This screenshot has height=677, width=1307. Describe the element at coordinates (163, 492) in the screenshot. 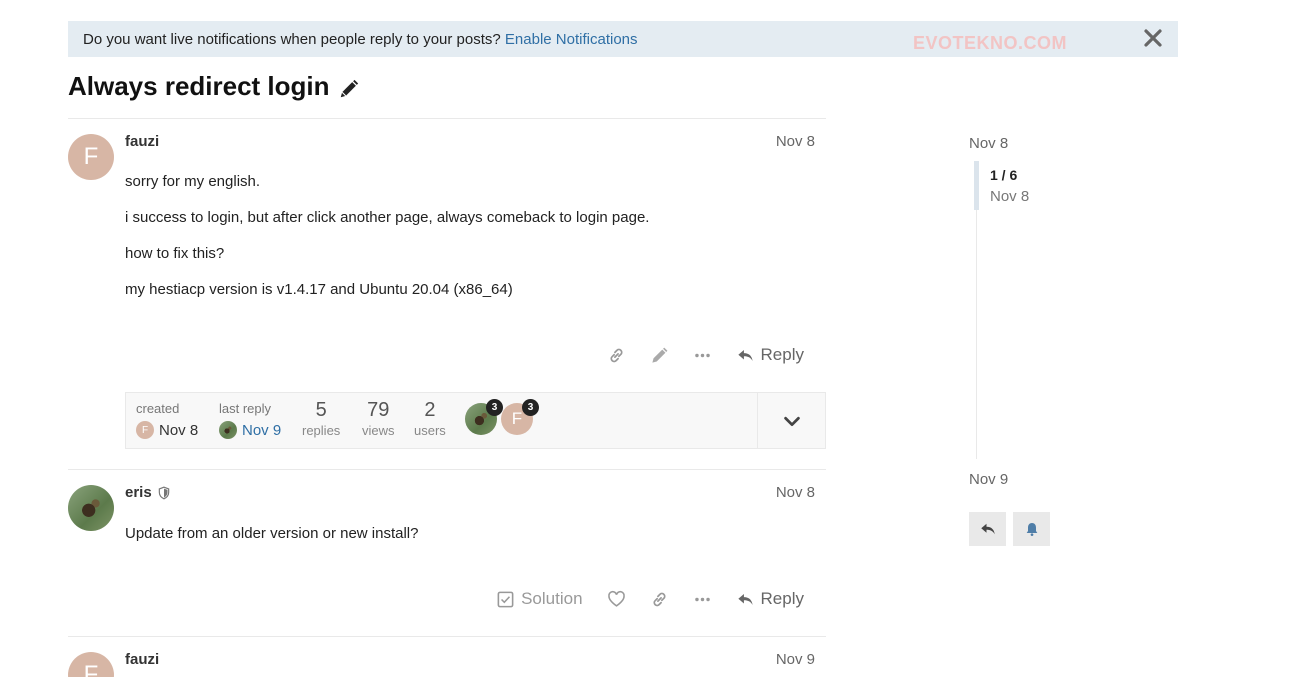

I see `shield-icon` at that location.